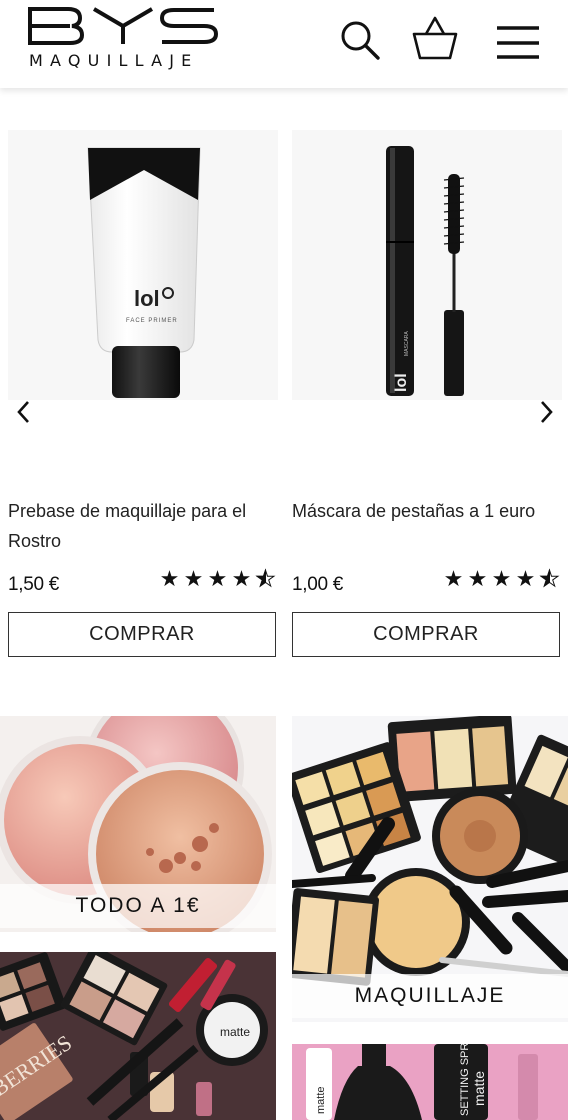  What do you see at coordinates (407, 343) in the screenshot?
I see `svg-text: MASCARA` at bounding box center [407, 343].